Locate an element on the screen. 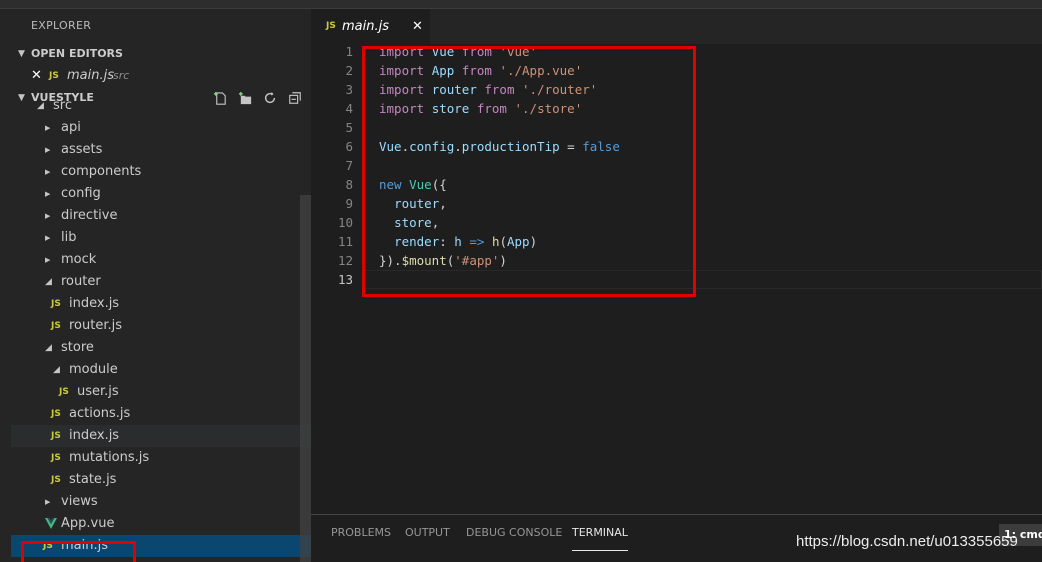  line-number: 9 is located at coordinates (349, 203).